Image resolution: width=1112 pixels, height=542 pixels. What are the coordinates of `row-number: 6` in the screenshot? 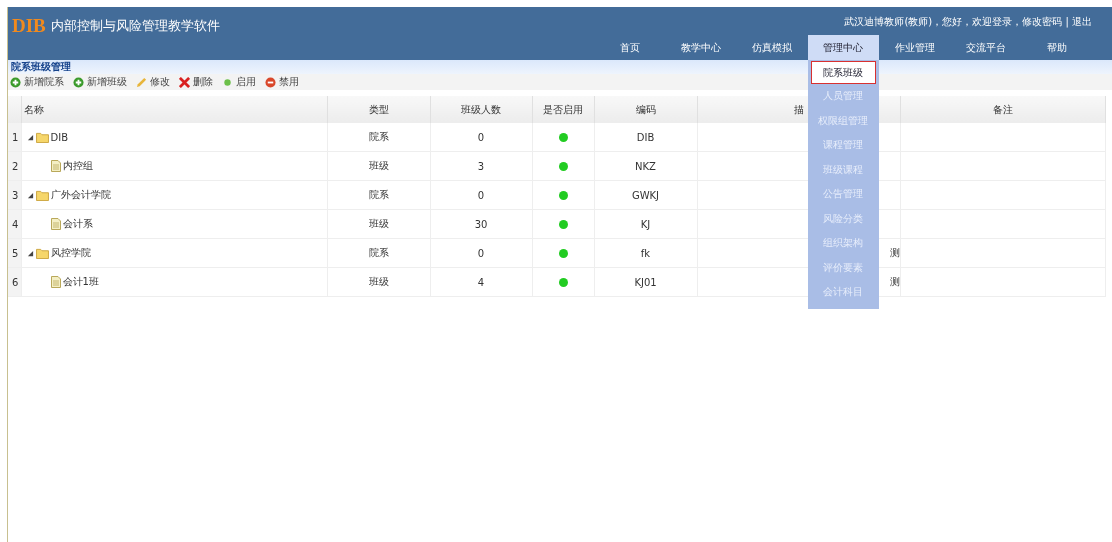 It's located at (14, 282).